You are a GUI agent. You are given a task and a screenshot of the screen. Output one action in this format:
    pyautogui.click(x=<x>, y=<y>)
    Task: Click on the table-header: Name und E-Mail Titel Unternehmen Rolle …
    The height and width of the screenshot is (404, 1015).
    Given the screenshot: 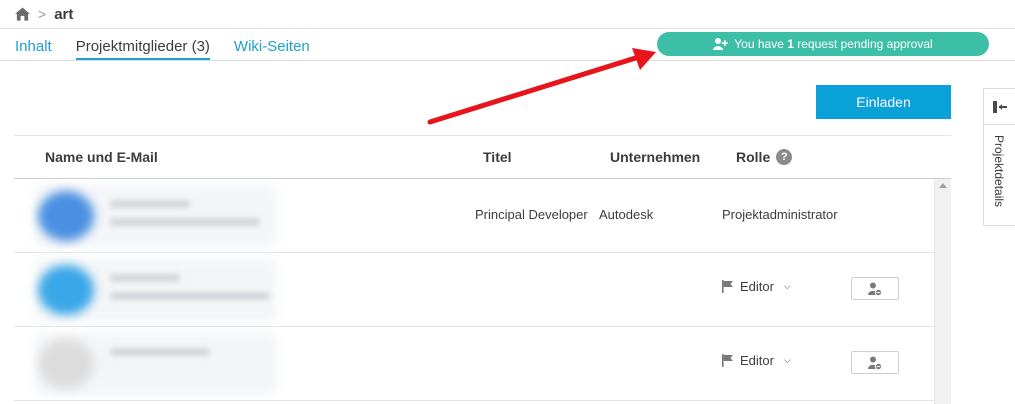 What is the action you would take?
    pyautogui.click(x=482, y=157)
    